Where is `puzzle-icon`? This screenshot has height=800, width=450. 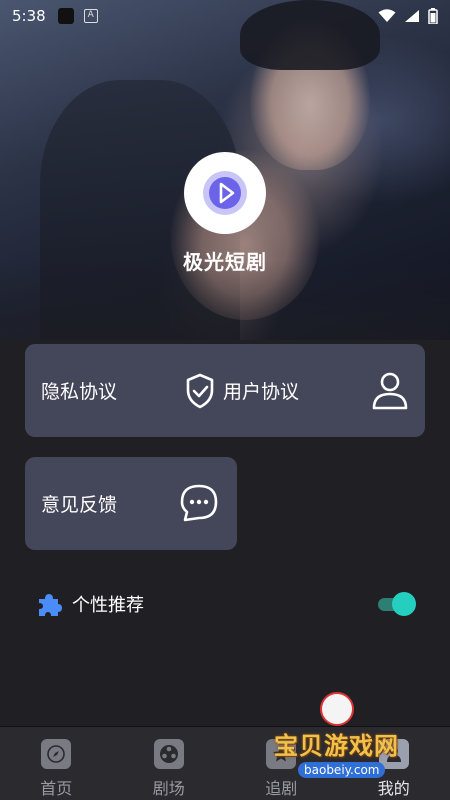
puzzle-icon is located at coordinates (50, 605).